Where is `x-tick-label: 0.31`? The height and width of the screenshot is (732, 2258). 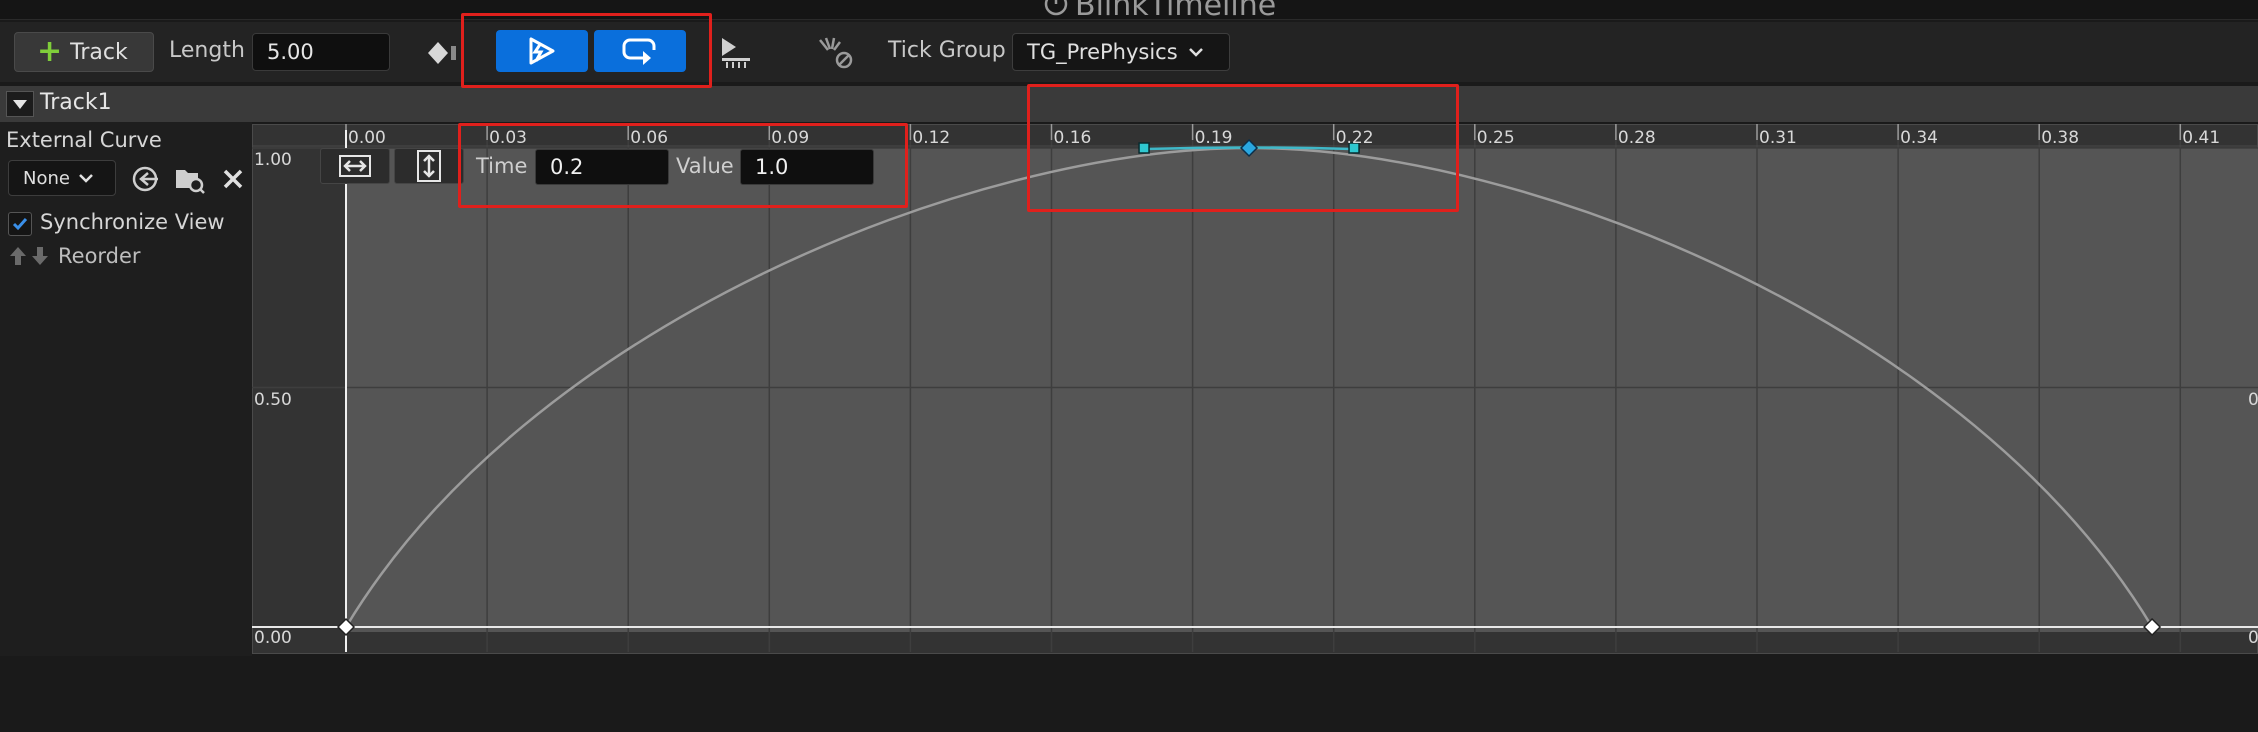
x-tick-label: 0.31 is located at coordinates (1778, 138).